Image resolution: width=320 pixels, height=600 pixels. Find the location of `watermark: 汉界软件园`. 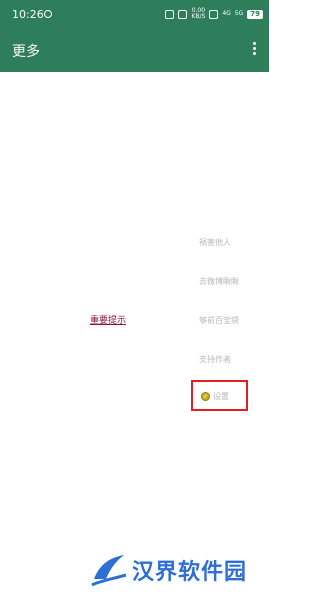

watermark: 汉界软件园 is located at coordinates (168, 570).